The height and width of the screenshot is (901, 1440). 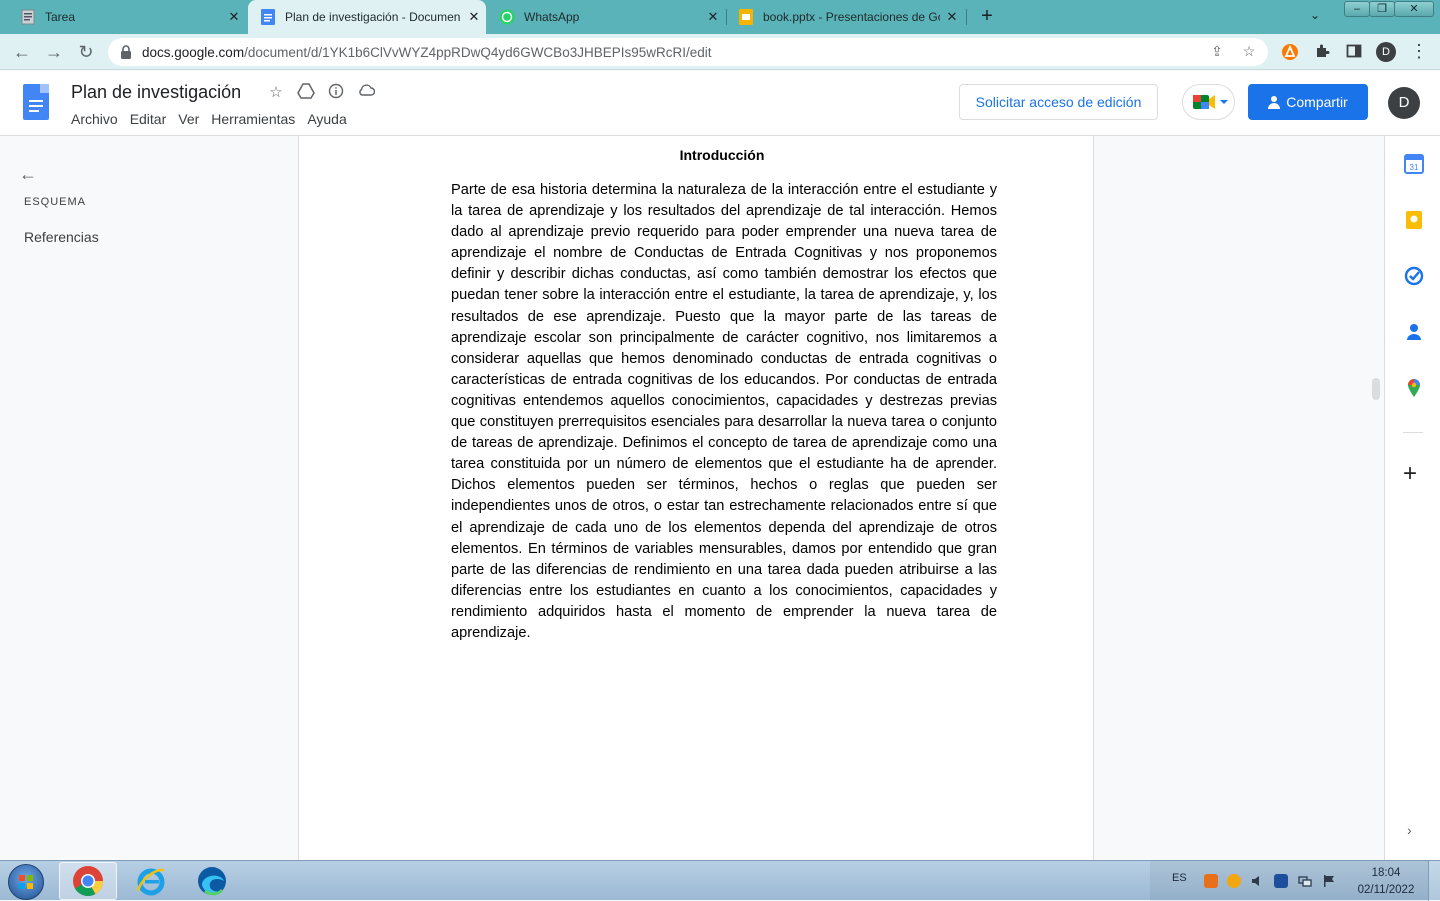 I want to click on clock-date: 02/11/2022, so click(x=1386, y=890).